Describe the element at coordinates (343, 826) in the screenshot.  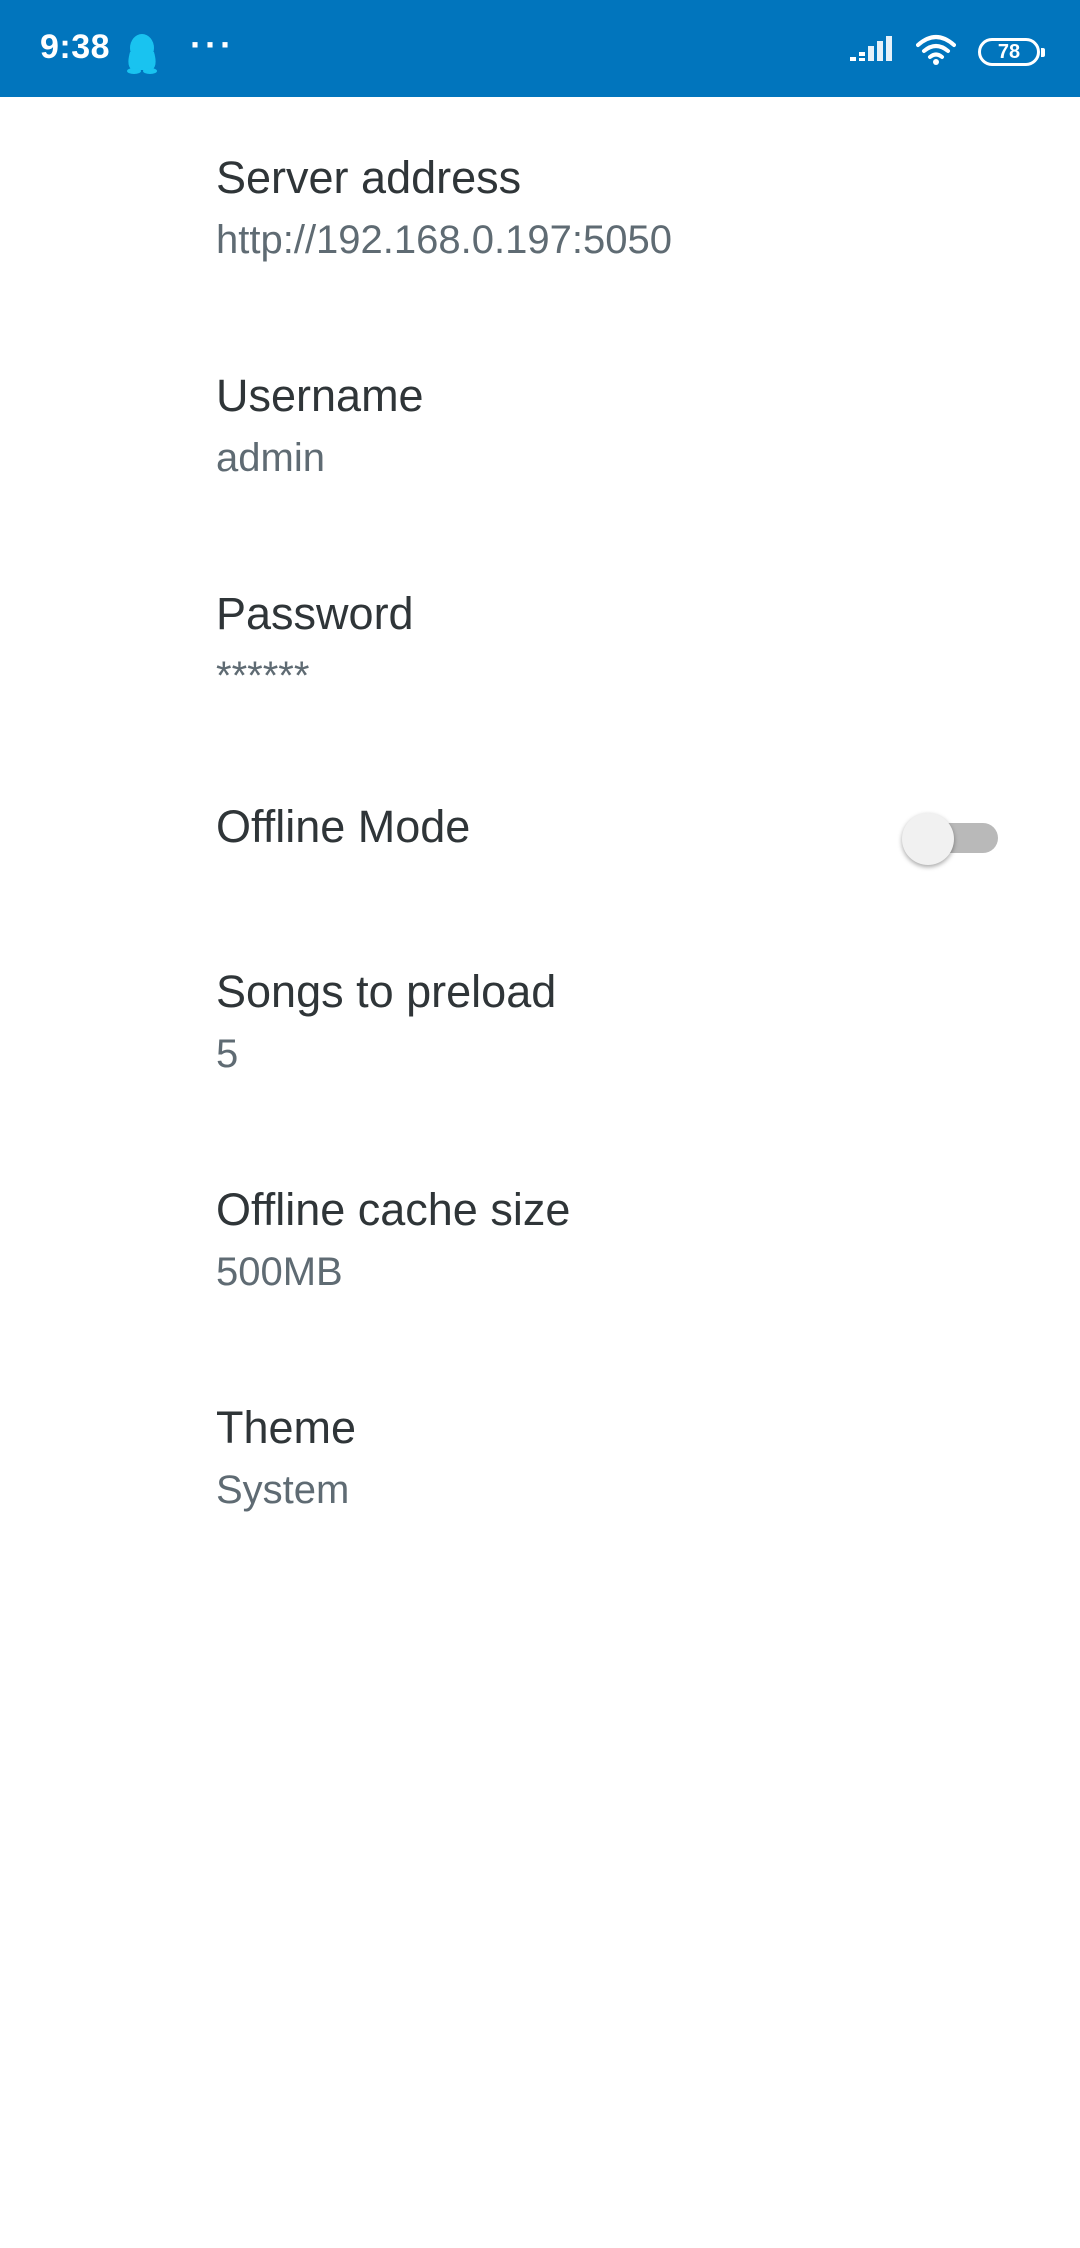
I see `pref-title: Offline Mode` at that location.